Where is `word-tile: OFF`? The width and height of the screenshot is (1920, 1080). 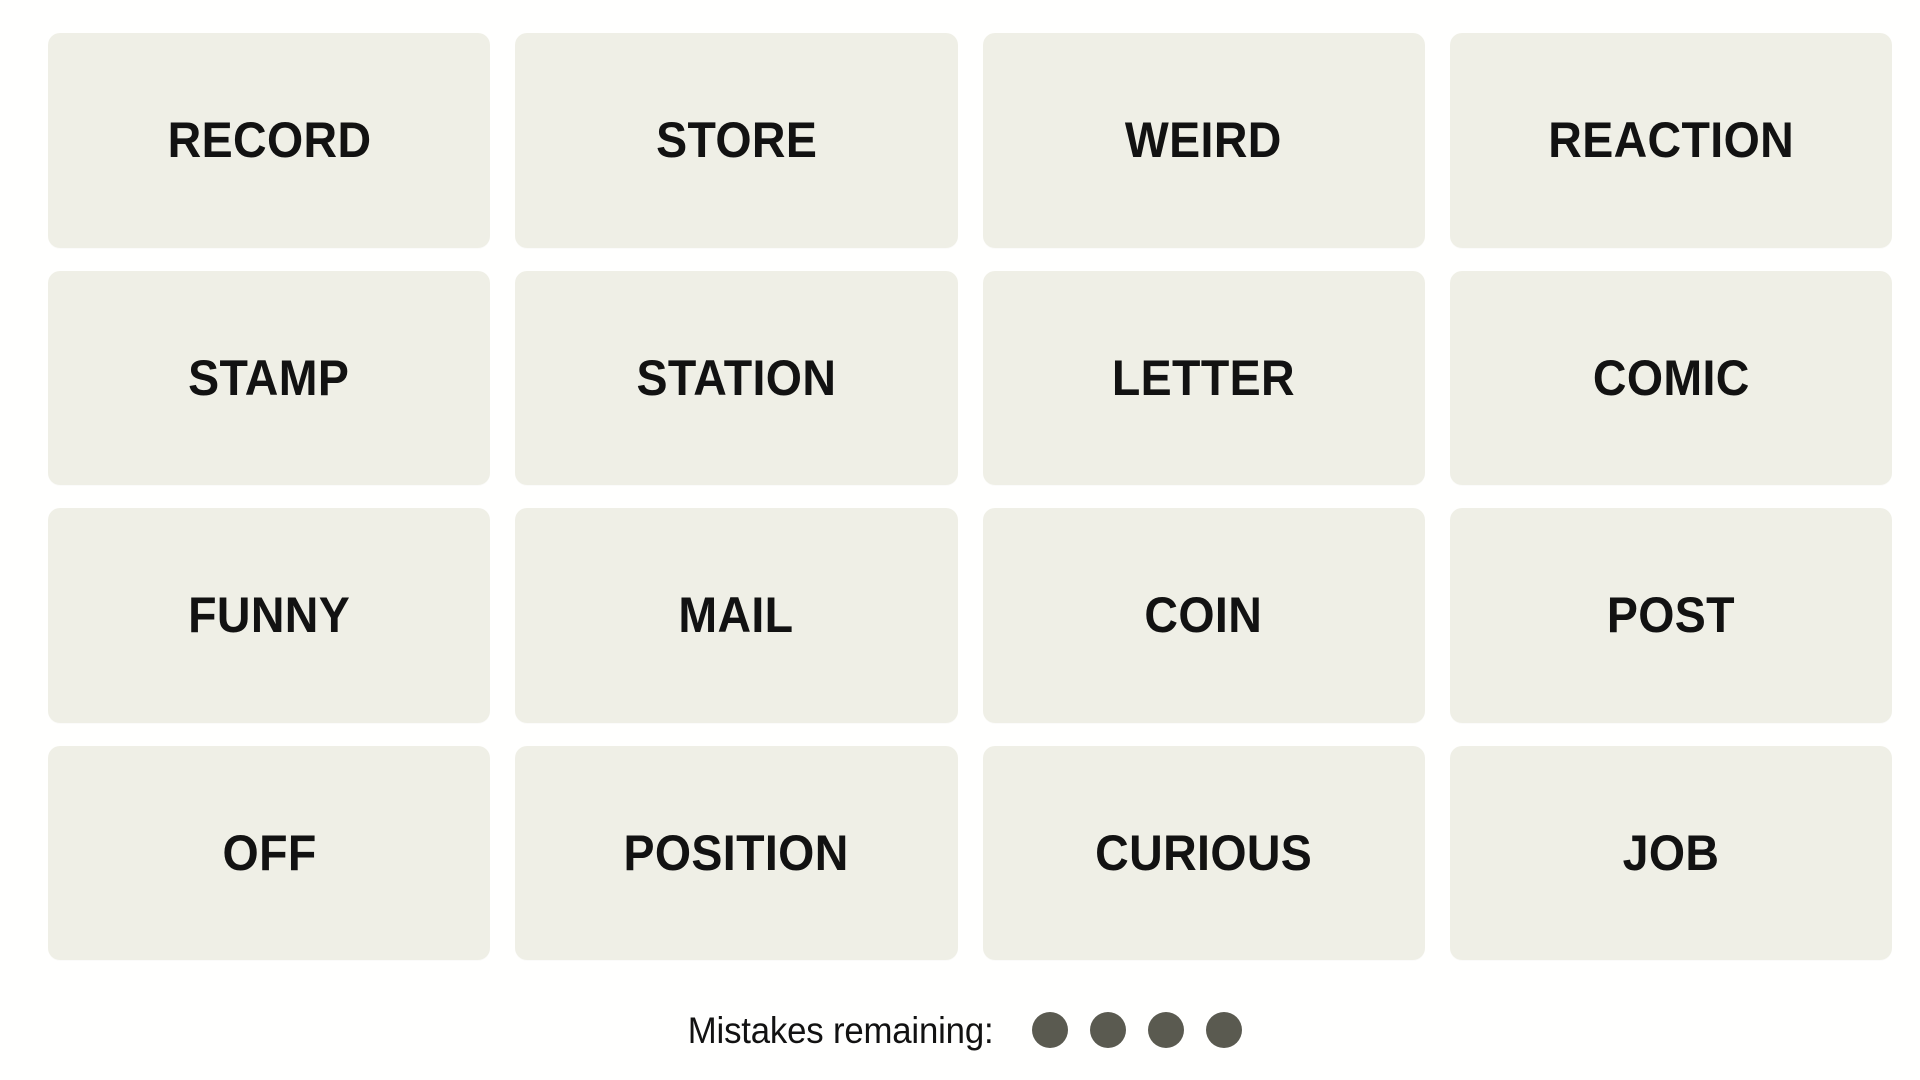 word-tile: OFF is located at coordinates (269, 852).